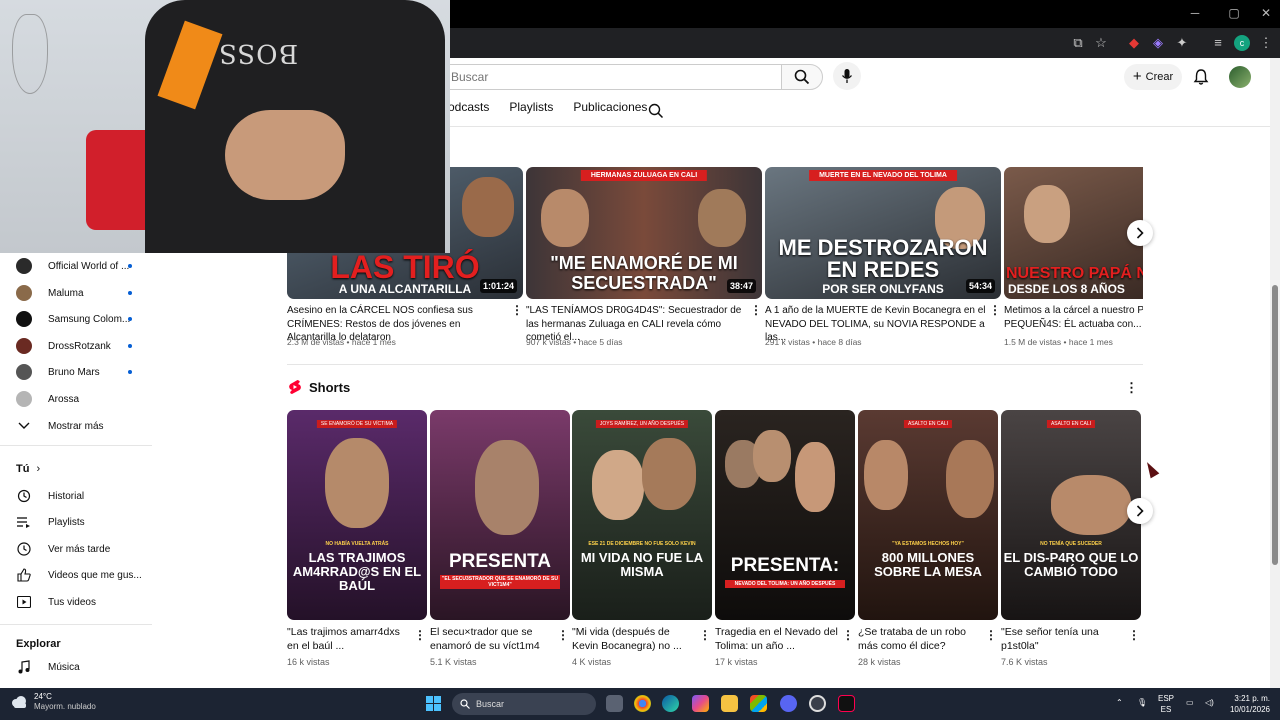 The width and height of the screenshot is (1280, 720). What do you see at coordinates (1266, 43) in the screenshot?
I see `browser-menu-icon: ⋮` at bounding box center [1266, 43].